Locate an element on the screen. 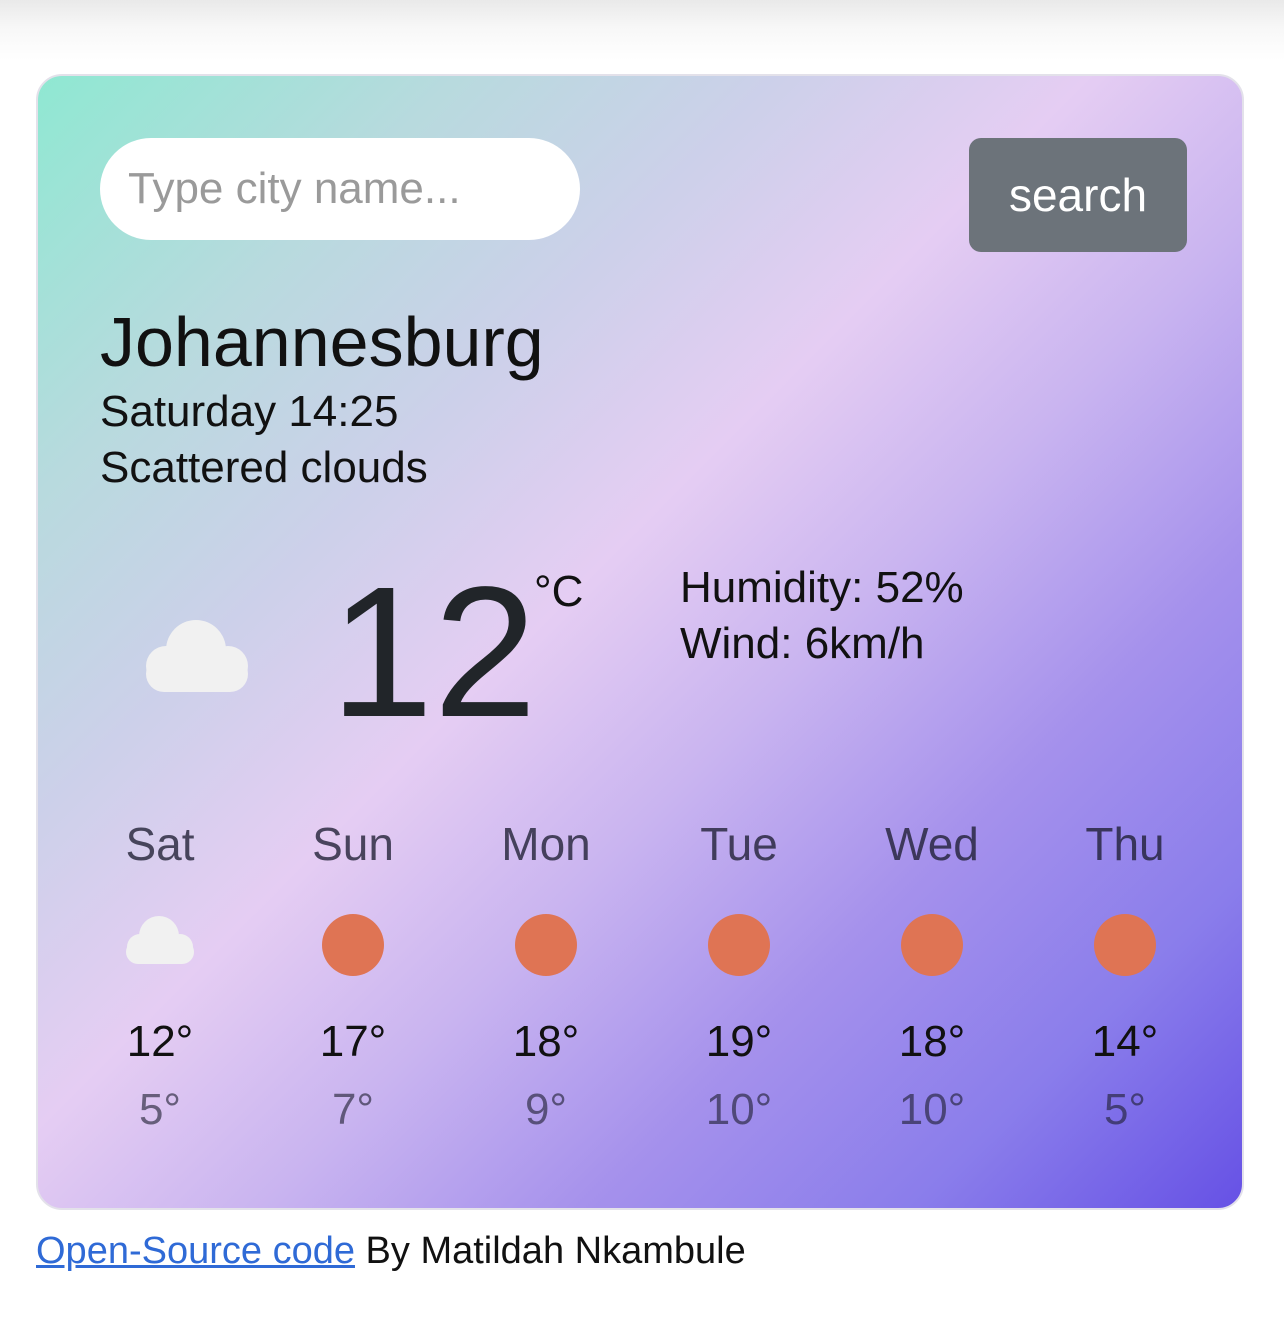 Image resolution: width=1284 pixels, height=1336 pixels. temperature-unit: °C is located at coordinates (558, 592).